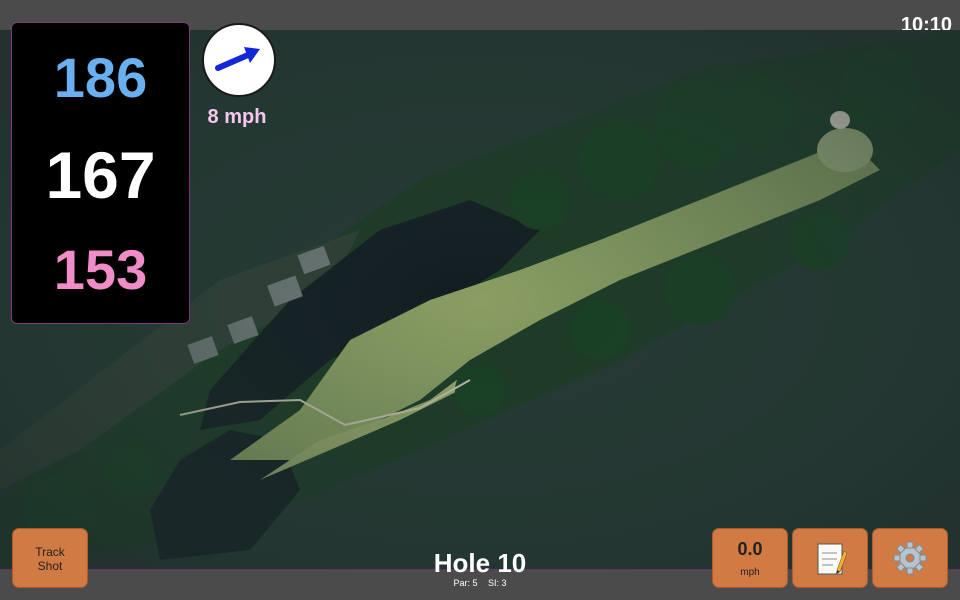  I want to click on par-label: Par: 5, so click(465, 583).